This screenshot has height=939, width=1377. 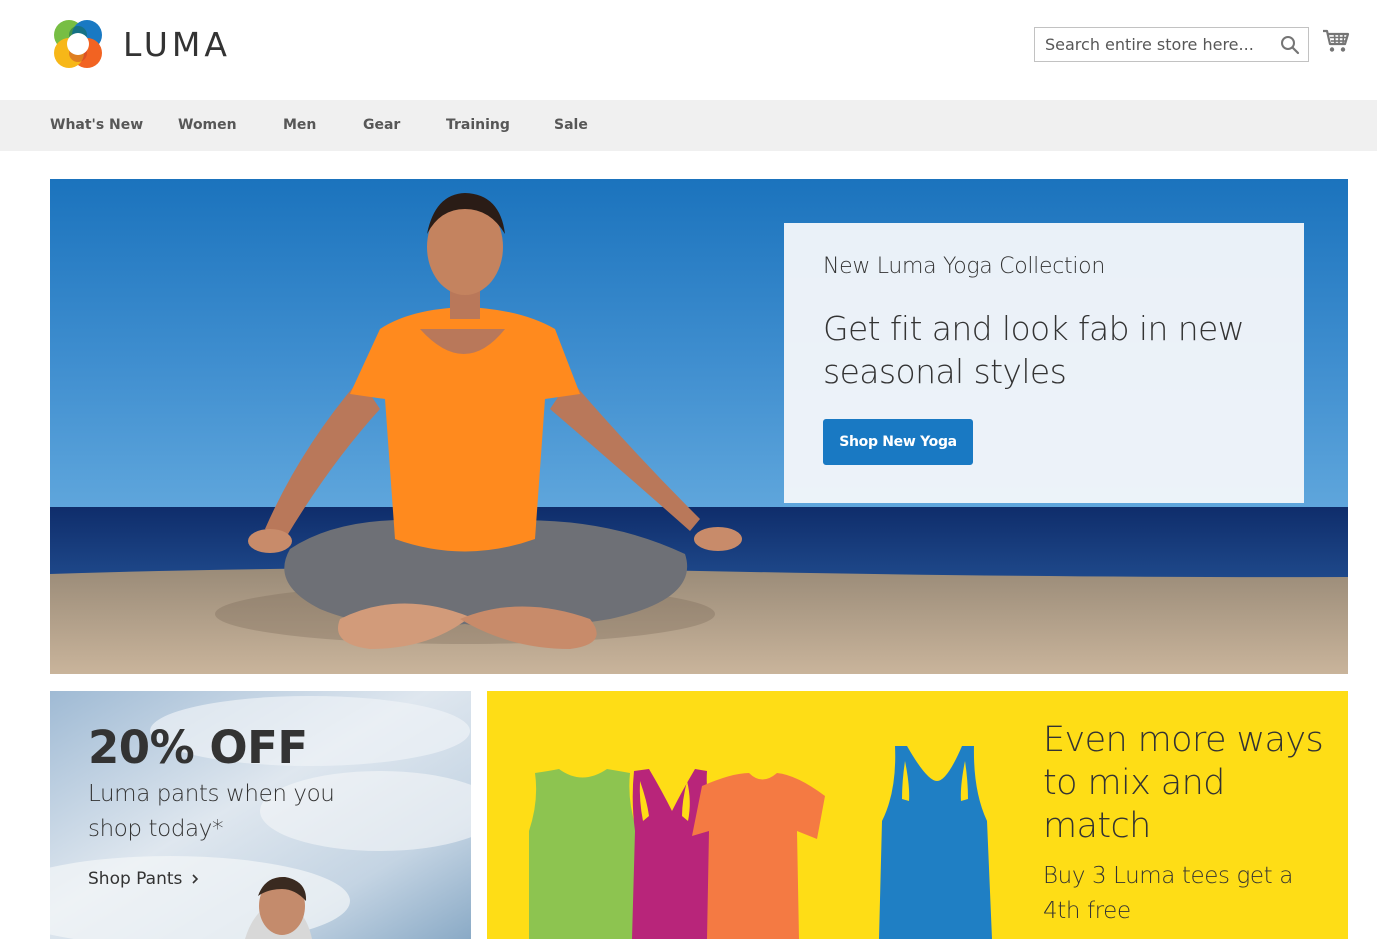 What do you see at coordinates (135, 879) in the screenshot?
I see `shop-pants-label: Shop Pants` at bounding box center [135, 879].